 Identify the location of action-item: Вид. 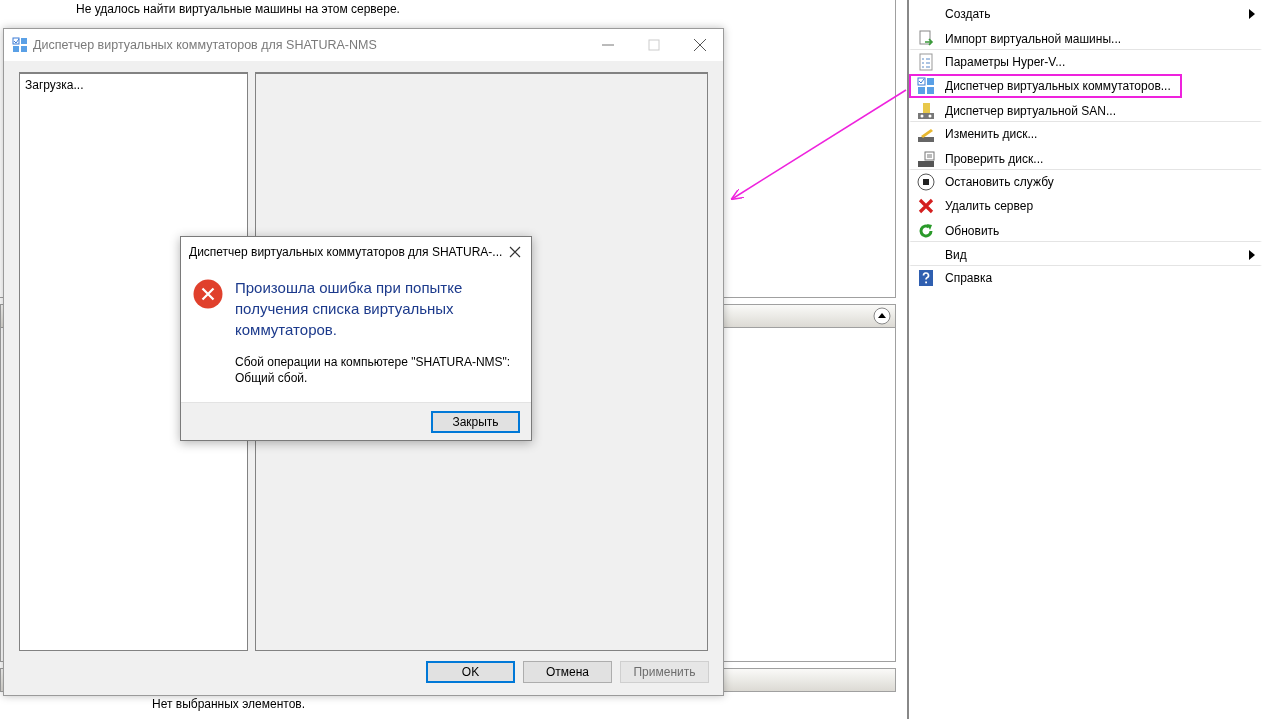
(1085, 254).